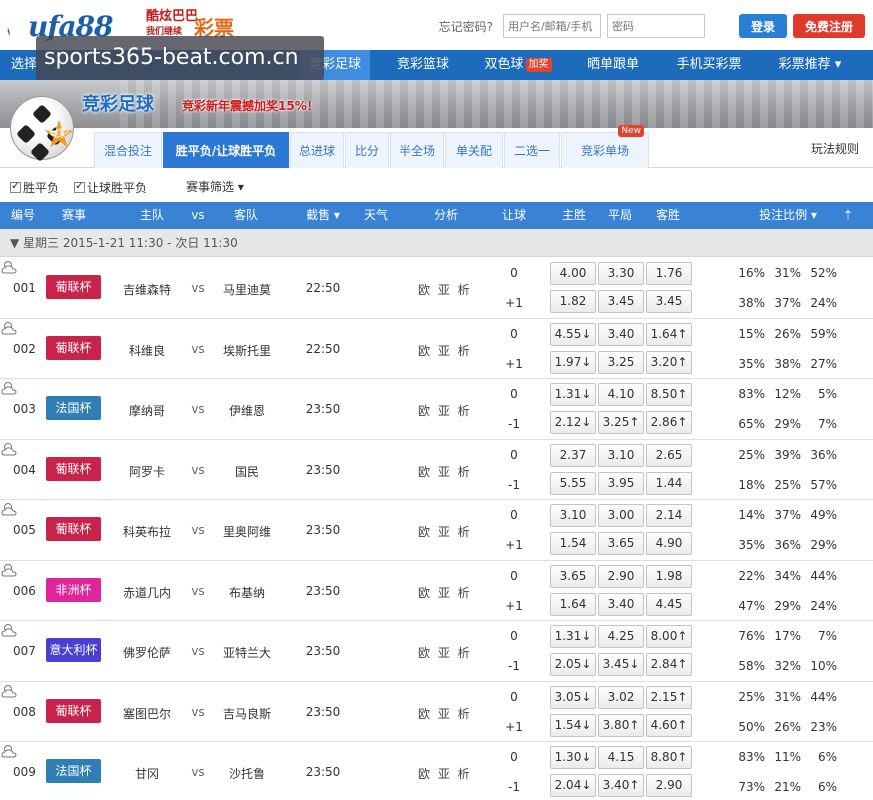 This screenshot has height=800, width=873. I want to click on odds-draw-button: 4.15, so click(621, 757).